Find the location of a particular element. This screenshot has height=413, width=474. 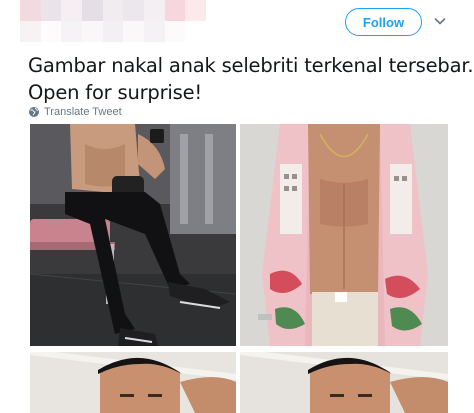

globe-icon is located at coordinates (34, 112).